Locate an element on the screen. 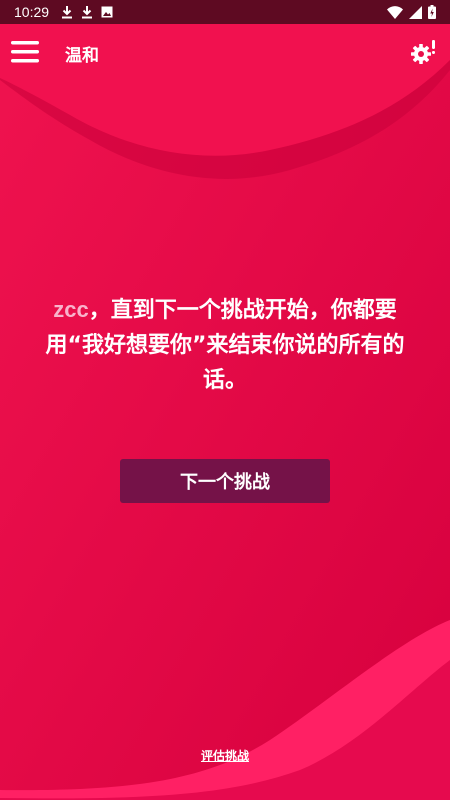 This screenshot has height=800, width=450. image-icon is located at coordinates (107, 12).